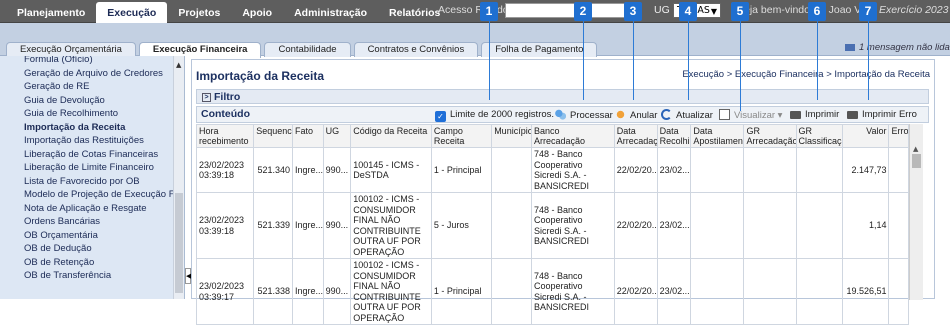 The image size is (950, 325). I want to click on atualizar-label: Atualizar, so click(694, 115).